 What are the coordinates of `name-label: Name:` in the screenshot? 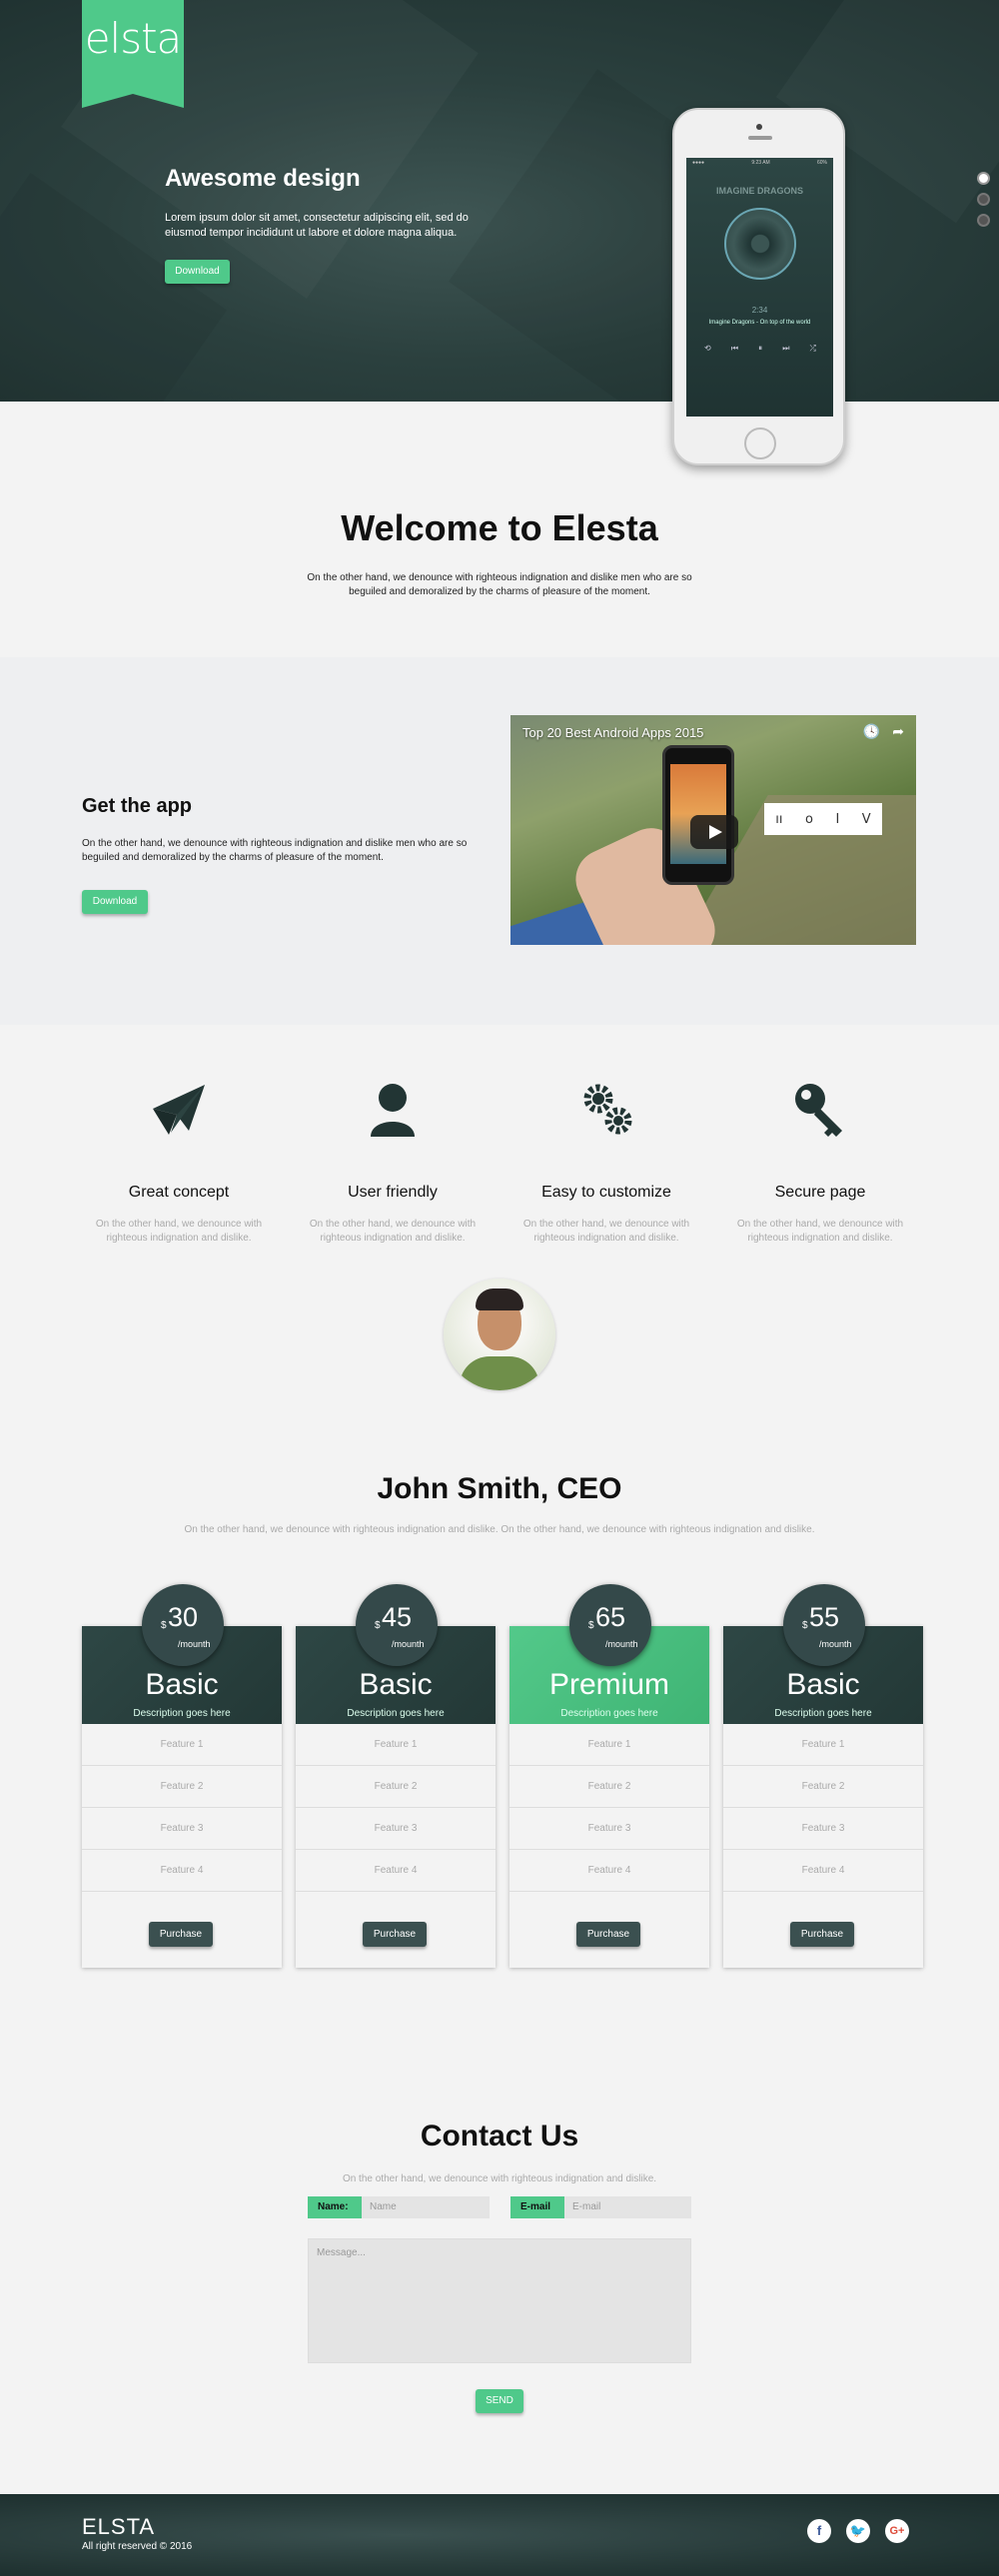 It's located at (335, 2207).